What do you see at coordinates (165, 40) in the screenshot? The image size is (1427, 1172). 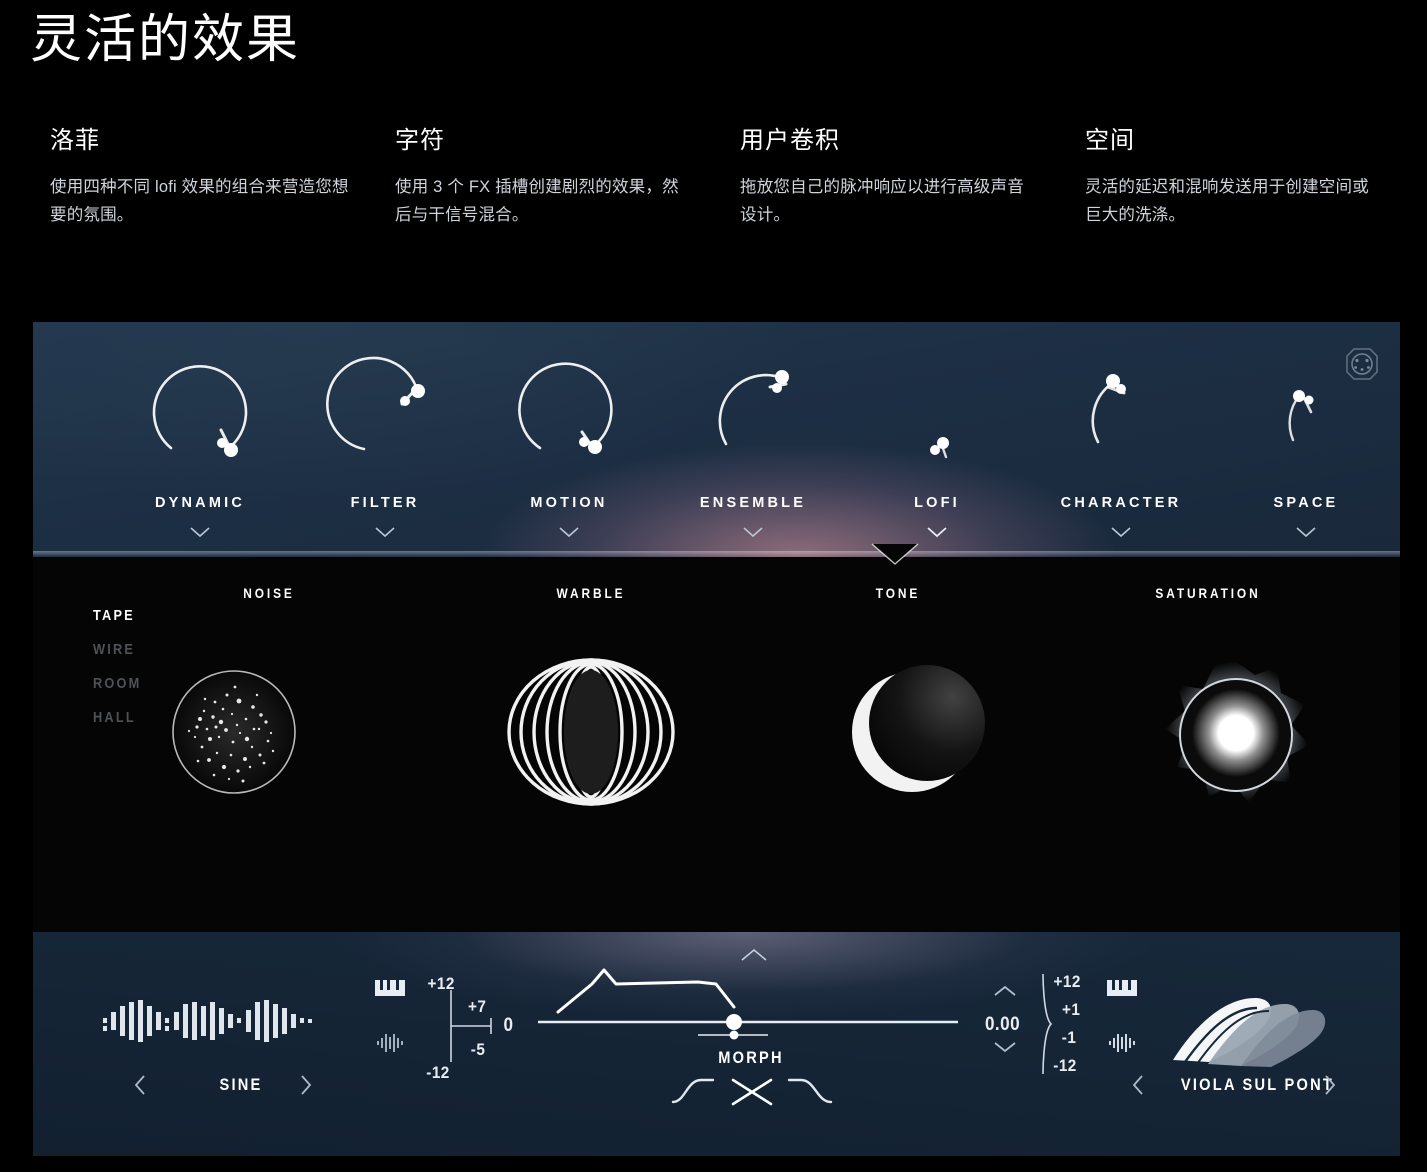 I see `page-title: 灵活的效果` at bounding box center [165, 40].